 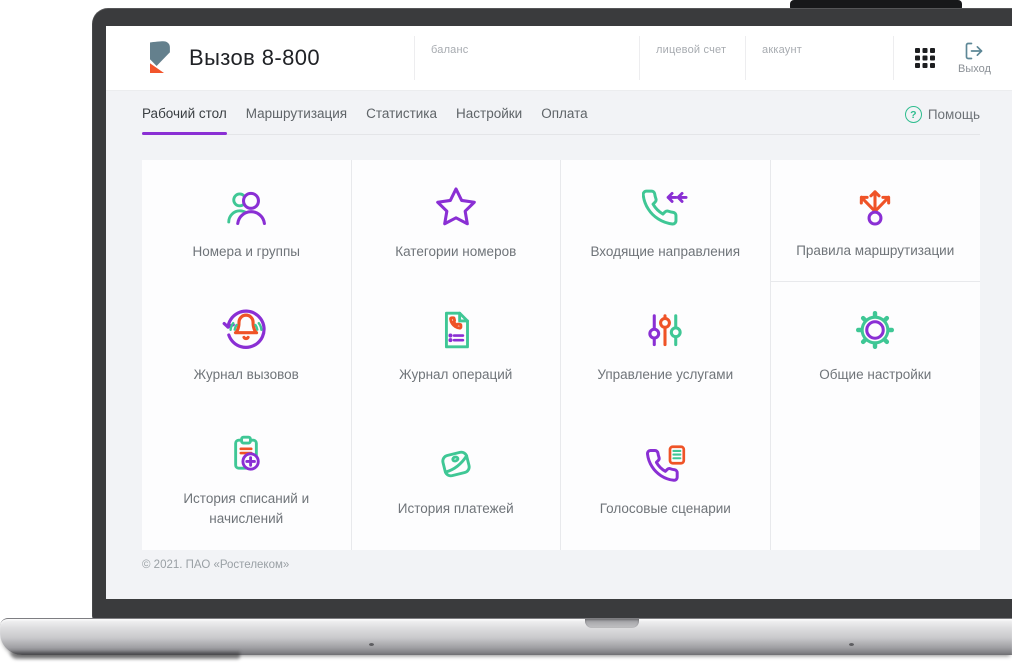 I want to click on tile-label: Входящие направления, so click(x=665, y=251).